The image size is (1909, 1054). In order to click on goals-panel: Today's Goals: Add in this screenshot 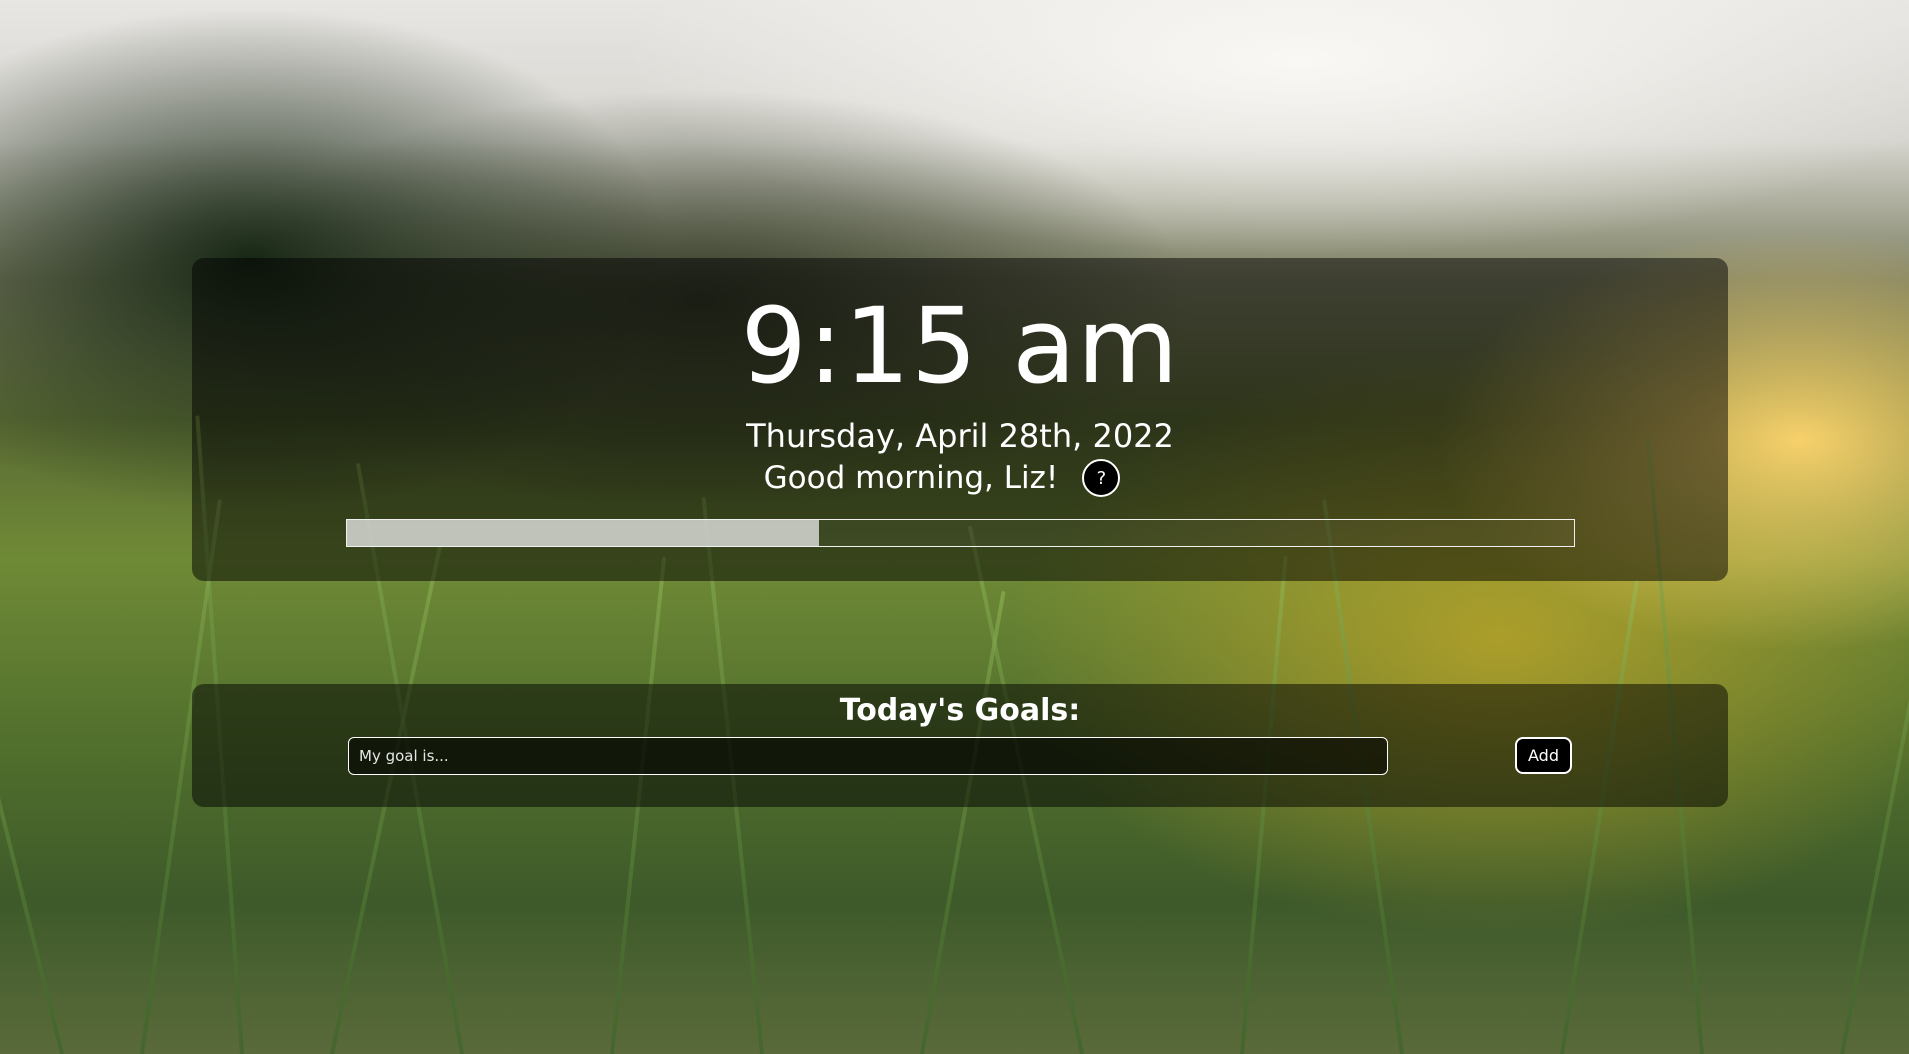, I will do `click(960, 745)`.